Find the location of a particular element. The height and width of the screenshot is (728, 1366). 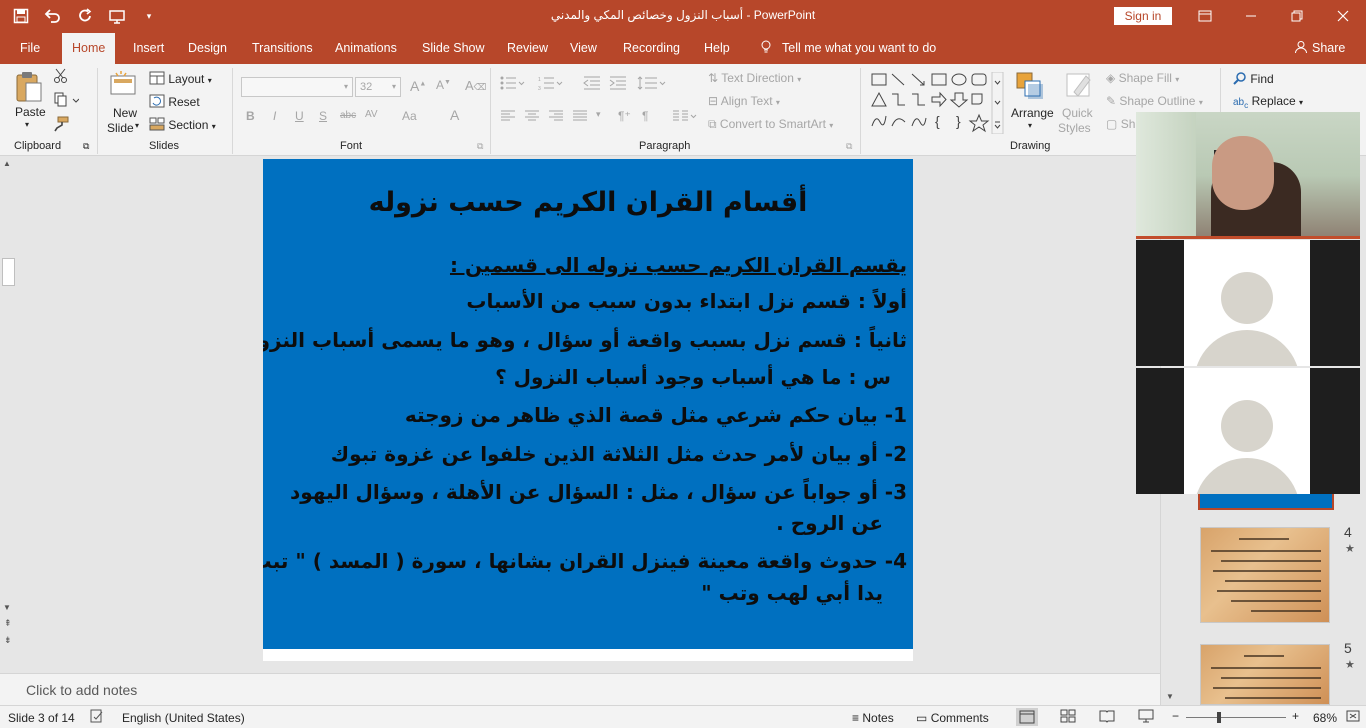

tab-design: Design is located at coordinates (207, 48).